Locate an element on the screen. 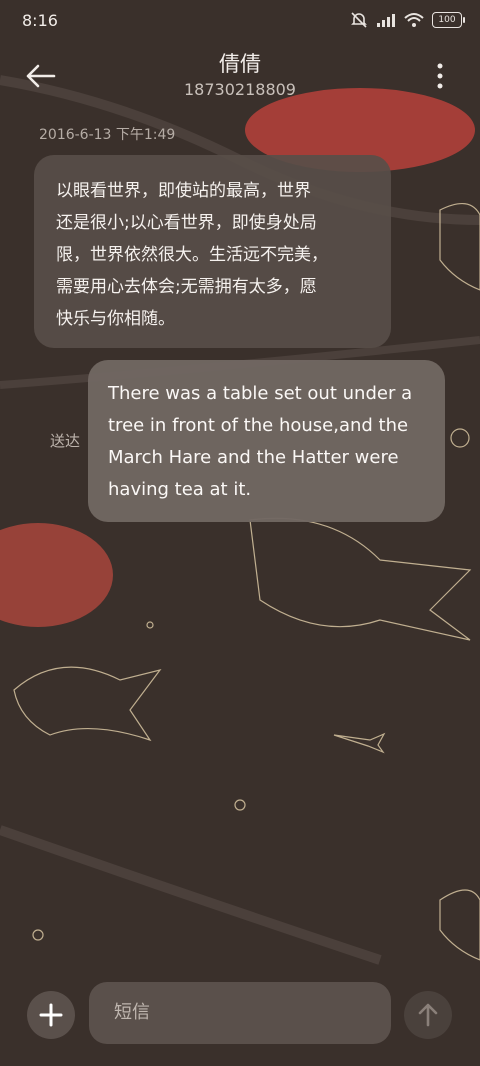 The width and height of the screenshot is (480, 1066). status-time: 8:16 is located at coordinates (40, 20).